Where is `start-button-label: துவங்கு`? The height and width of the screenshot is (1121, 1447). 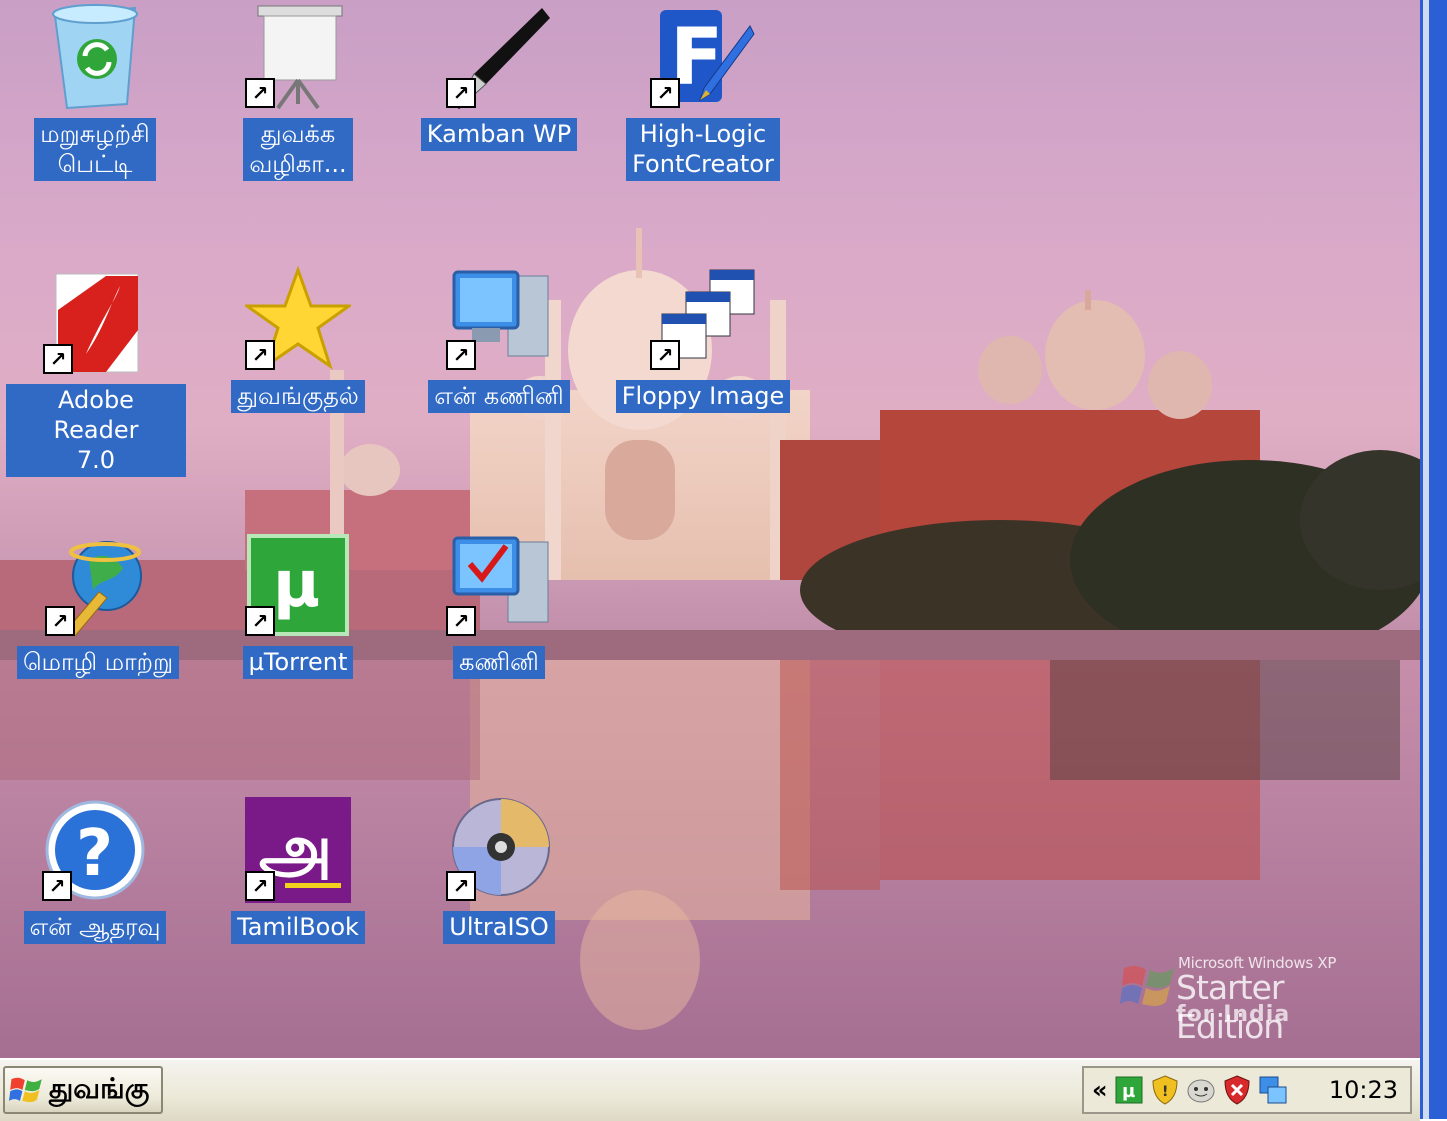
start-button-label: துவங்கு is located at coordinates (99, 1088).